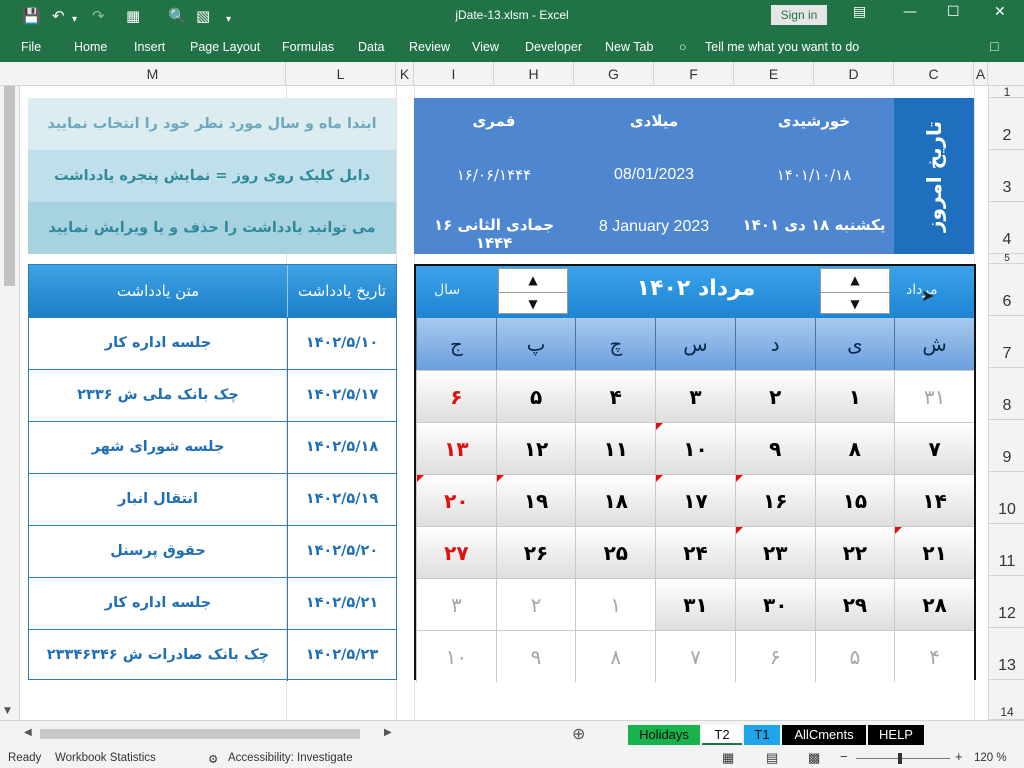 The width and height of the screenshot is (1024, 768). Describe the element at coordinates (456, 552) in the screenshot. I see `calendar-day: ۲۷` at that location.